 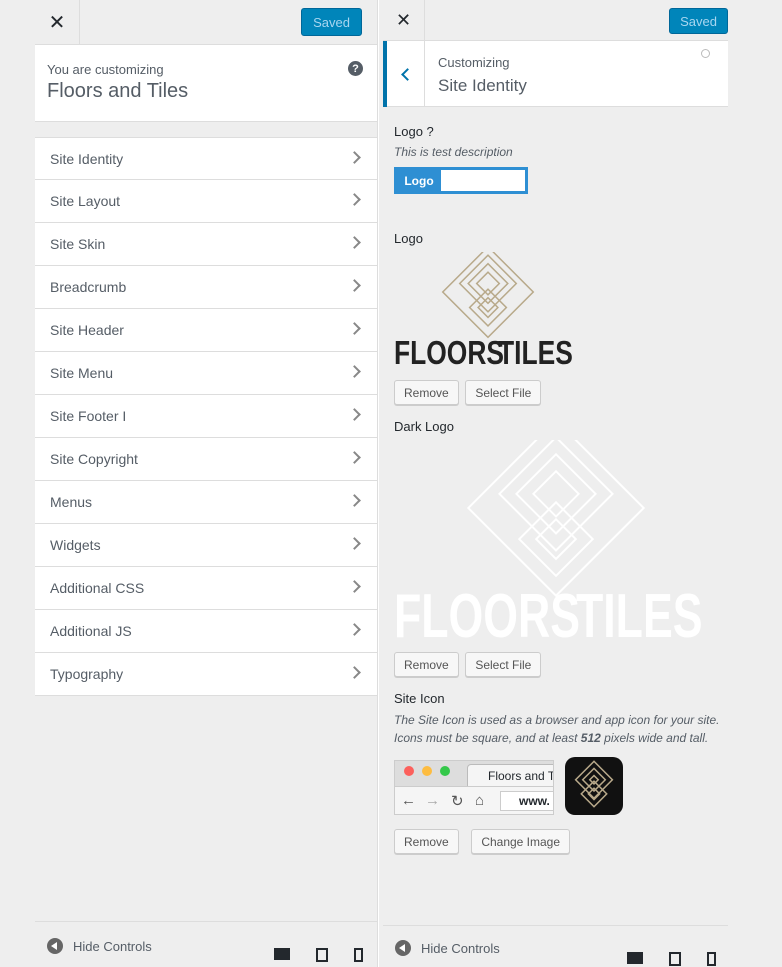 I want to click on section-site-header: Site Header, so click(x=206, y=330).